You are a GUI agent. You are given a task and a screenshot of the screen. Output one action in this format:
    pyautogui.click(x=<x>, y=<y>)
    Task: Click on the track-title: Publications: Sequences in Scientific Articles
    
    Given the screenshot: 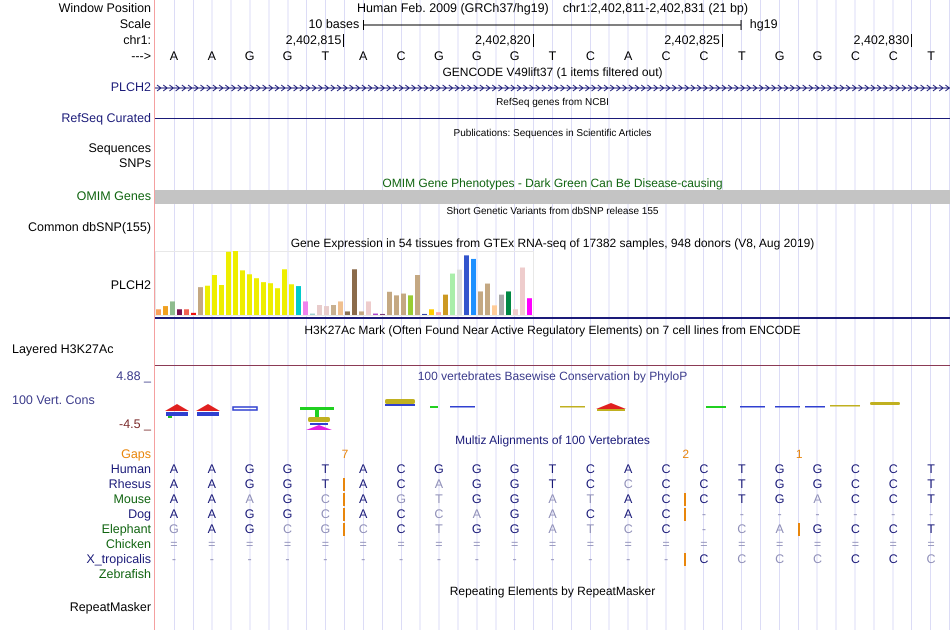 What is the action you would take?
    pyautogui.click(x=553, y=133)
    